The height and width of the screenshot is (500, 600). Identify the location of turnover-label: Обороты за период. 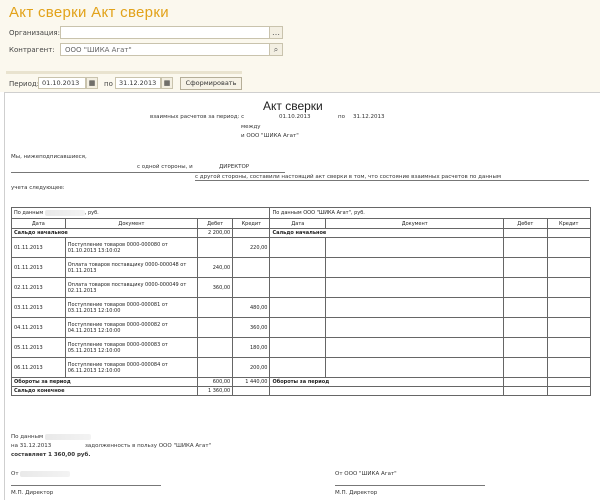
(104, 382).